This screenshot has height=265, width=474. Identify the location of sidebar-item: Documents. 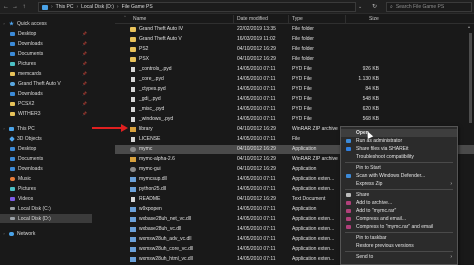
(21, 158).